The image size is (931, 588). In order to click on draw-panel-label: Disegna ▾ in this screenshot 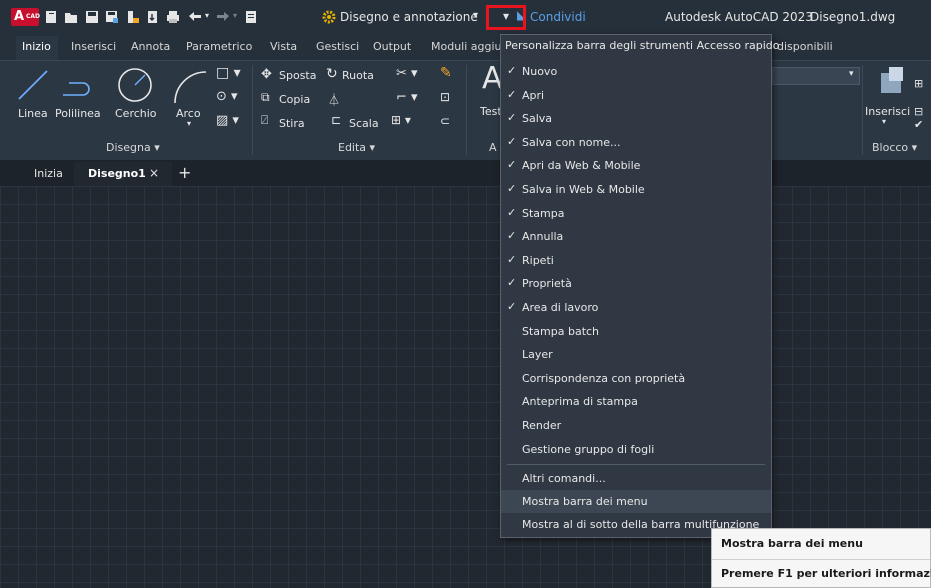, I will do `click(133, 147)`.